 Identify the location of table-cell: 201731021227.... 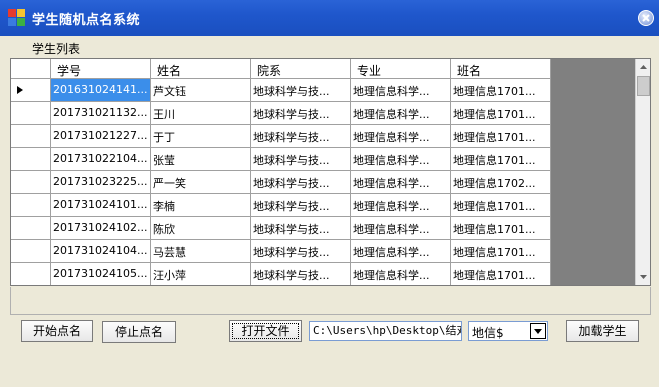
(101, 136).